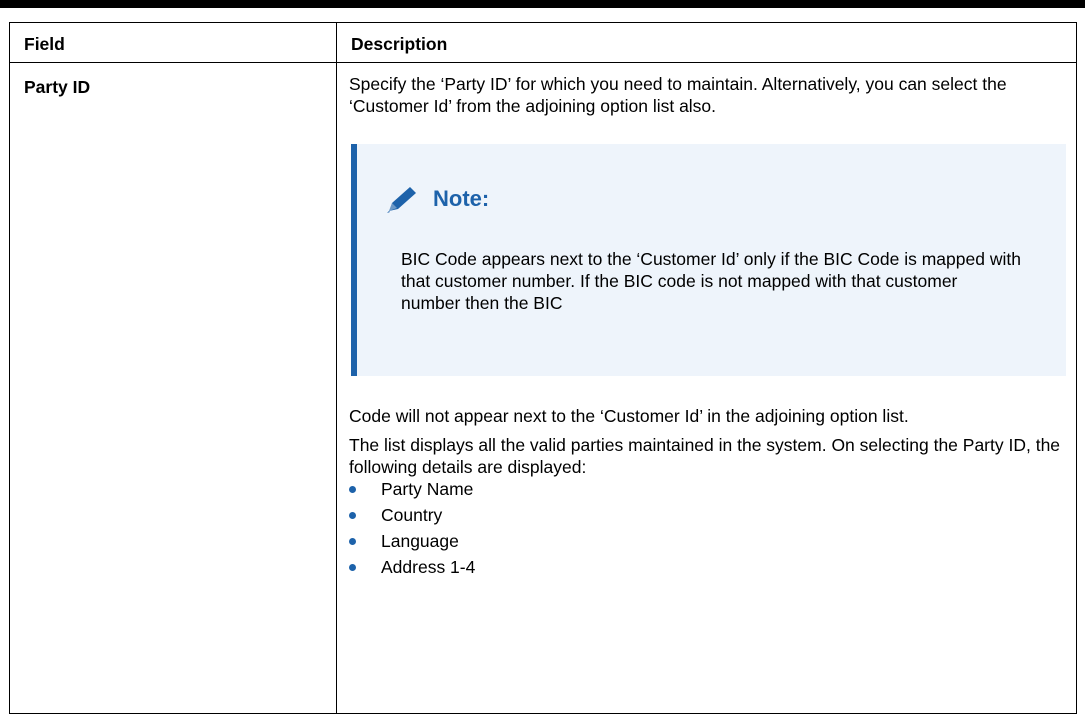 Image resolution: width=1085 pixels, height=714 pixels. I want to click on top-rule, so click(542, 4).